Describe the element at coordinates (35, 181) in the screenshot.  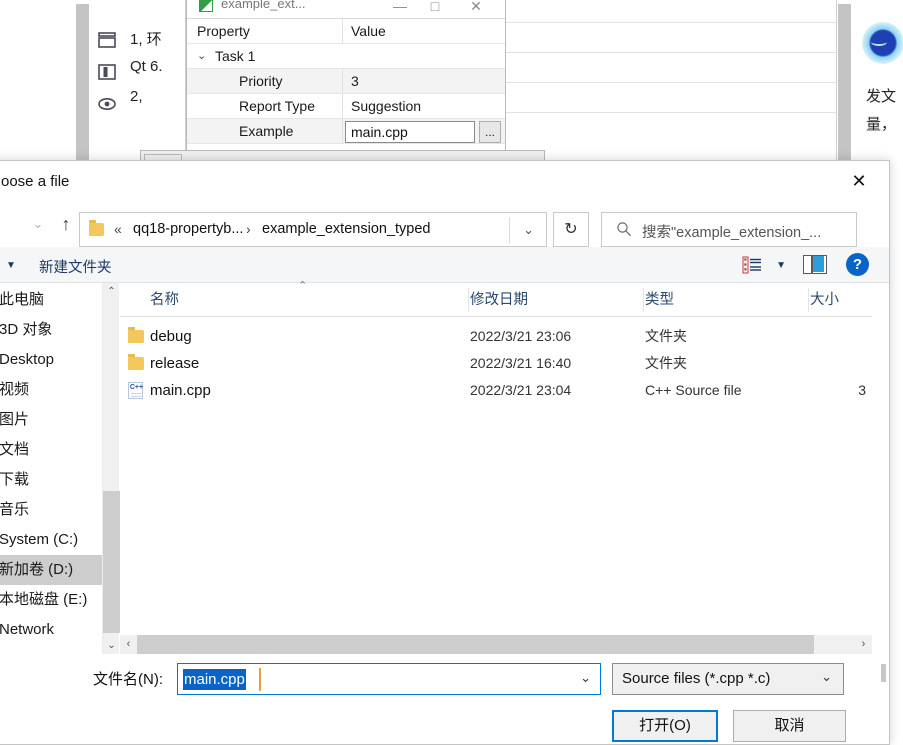
I see `dialog-title: oose a file` at that location.